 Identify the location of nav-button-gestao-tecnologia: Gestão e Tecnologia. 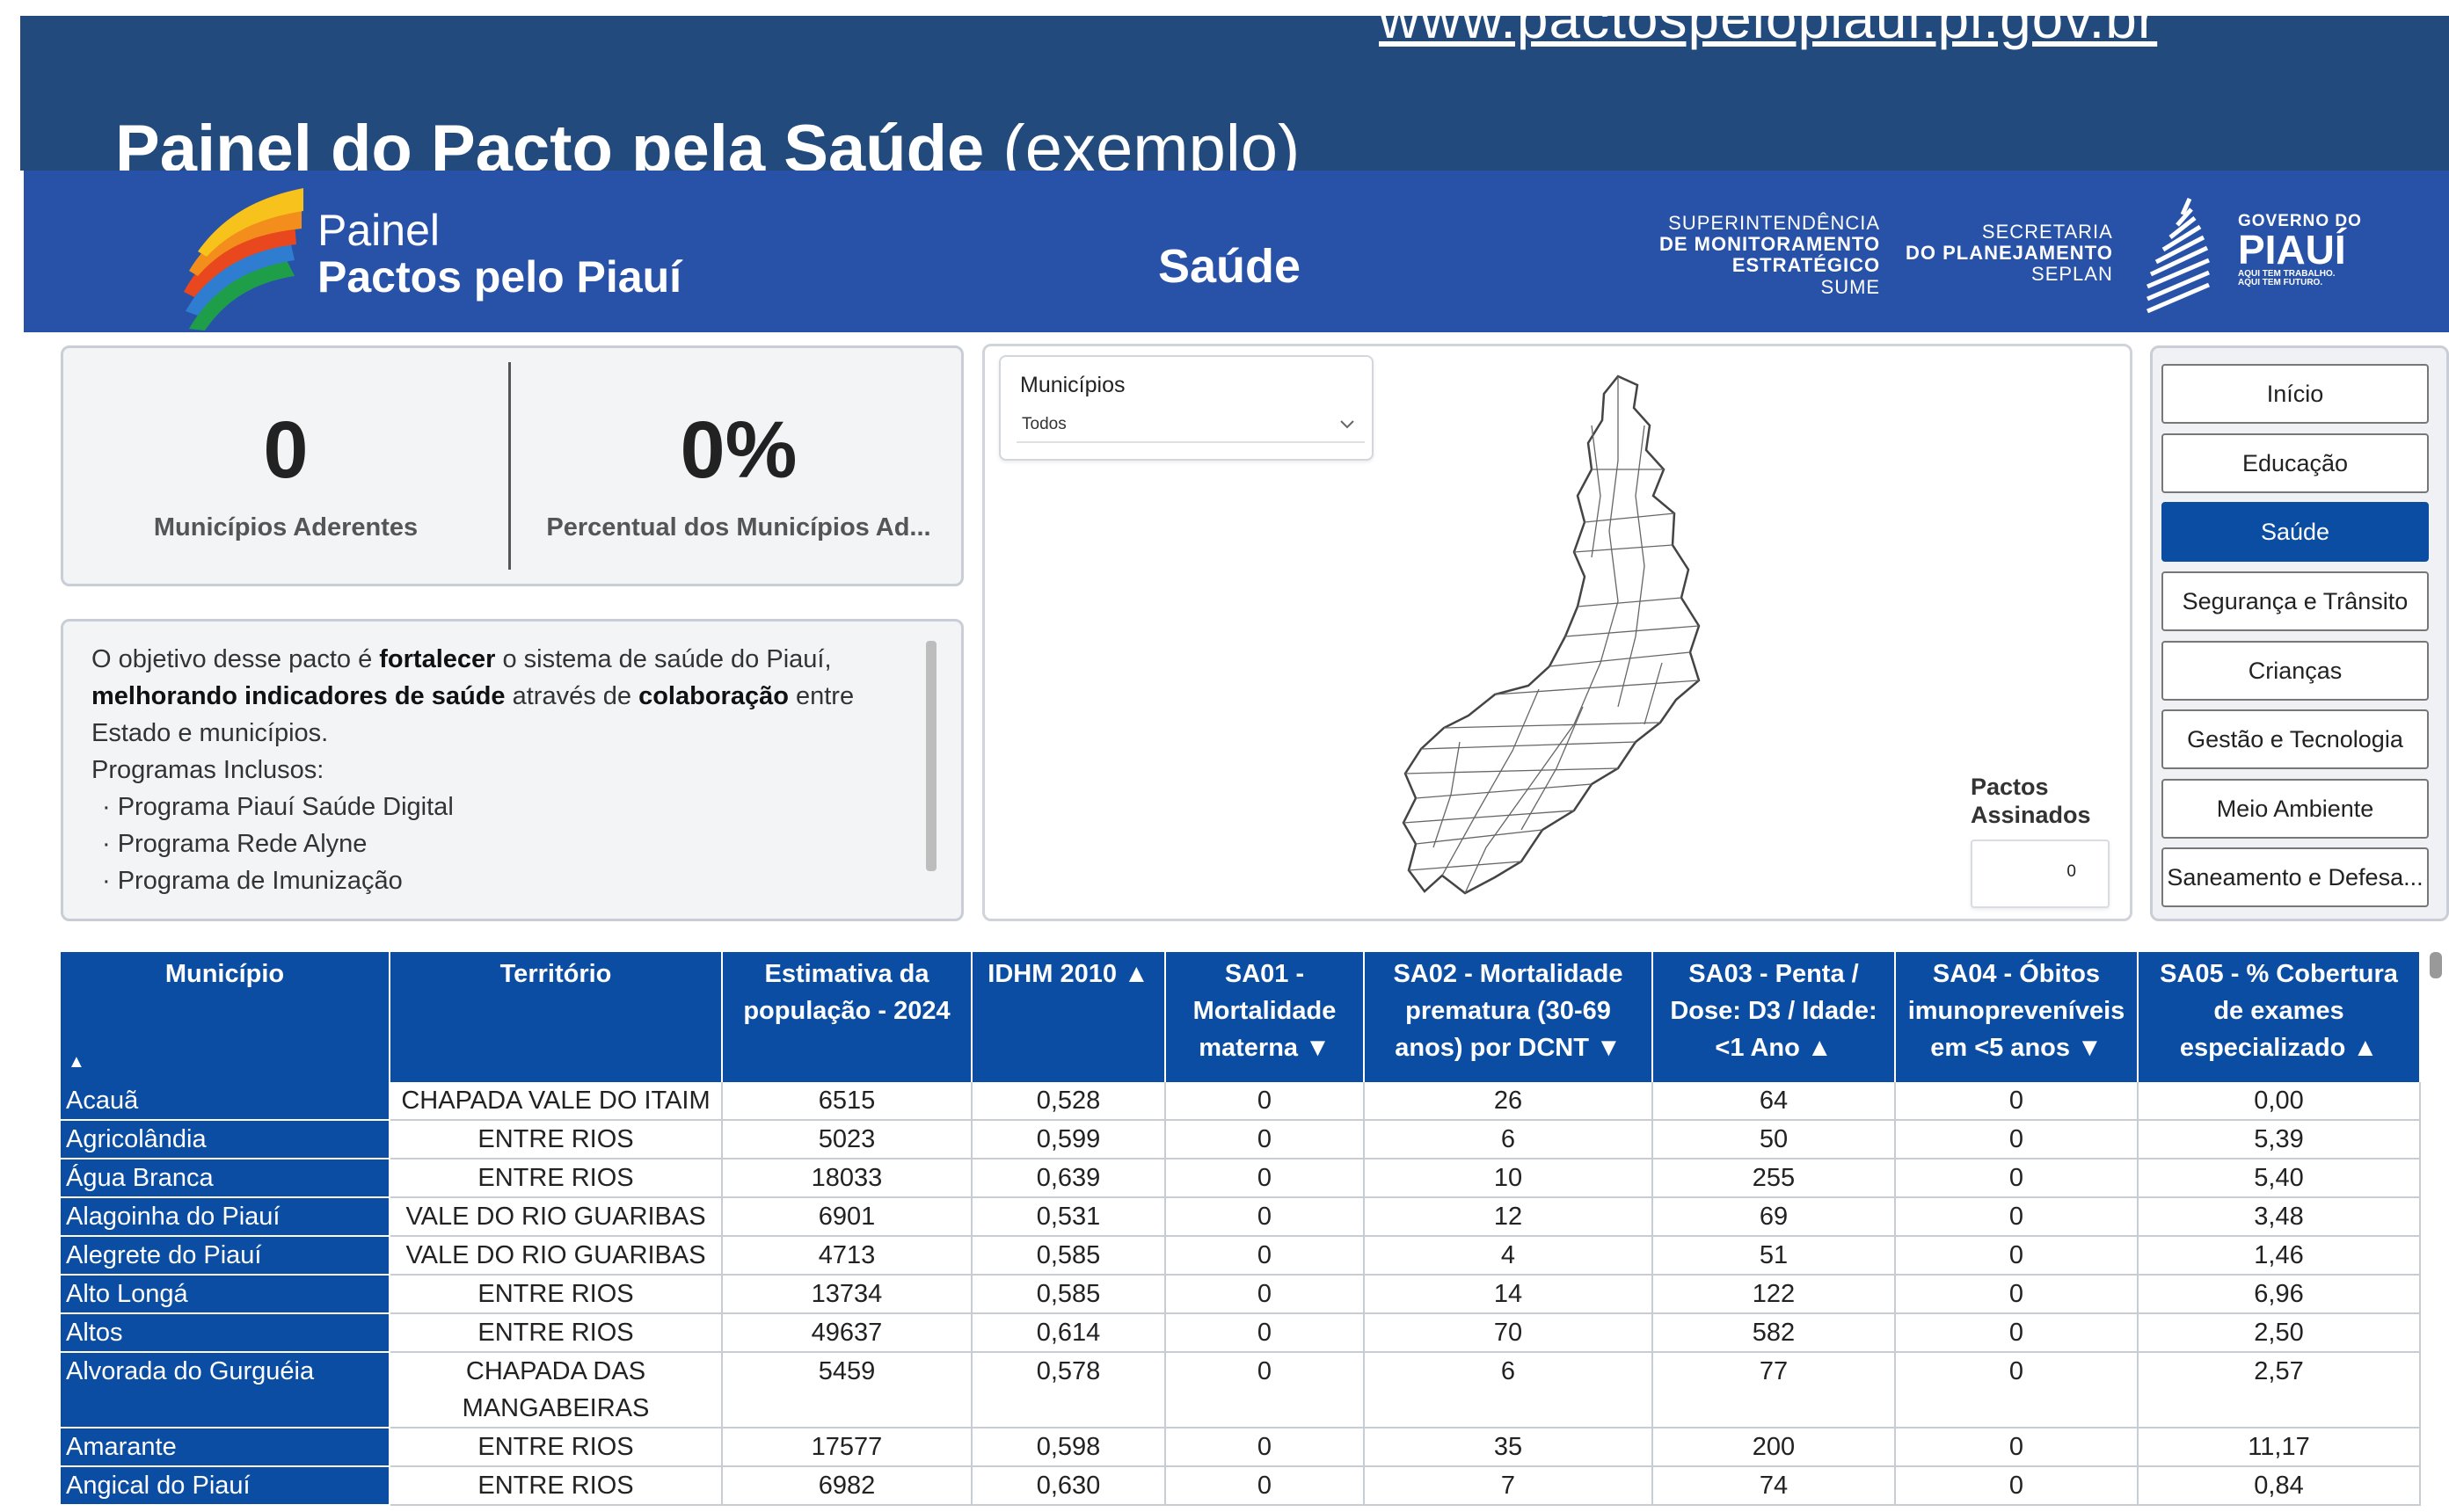
(2295, 739).